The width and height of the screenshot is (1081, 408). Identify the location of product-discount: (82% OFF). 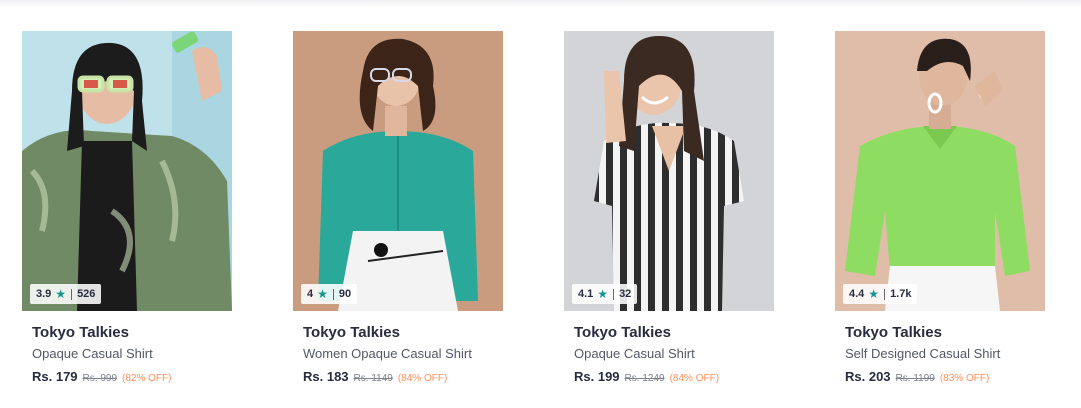
(147, 378).